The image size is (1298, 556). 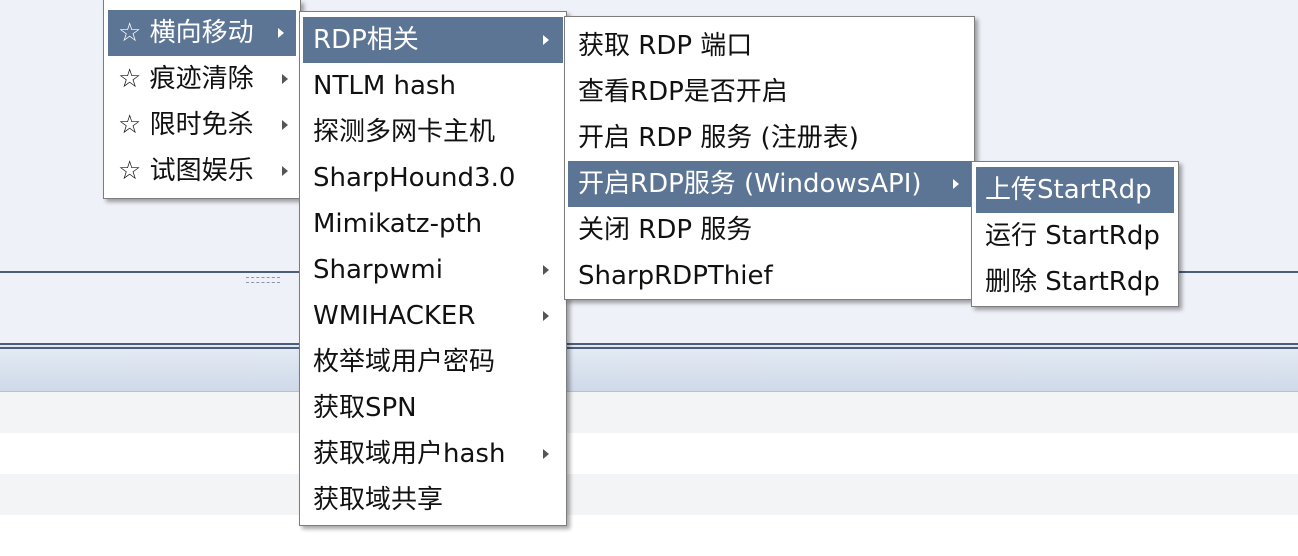 What do you see at coordinates (378, 500) in the screenshot?
I see `menu-item-label: 获取域共享` at bounding box center [378, 500].